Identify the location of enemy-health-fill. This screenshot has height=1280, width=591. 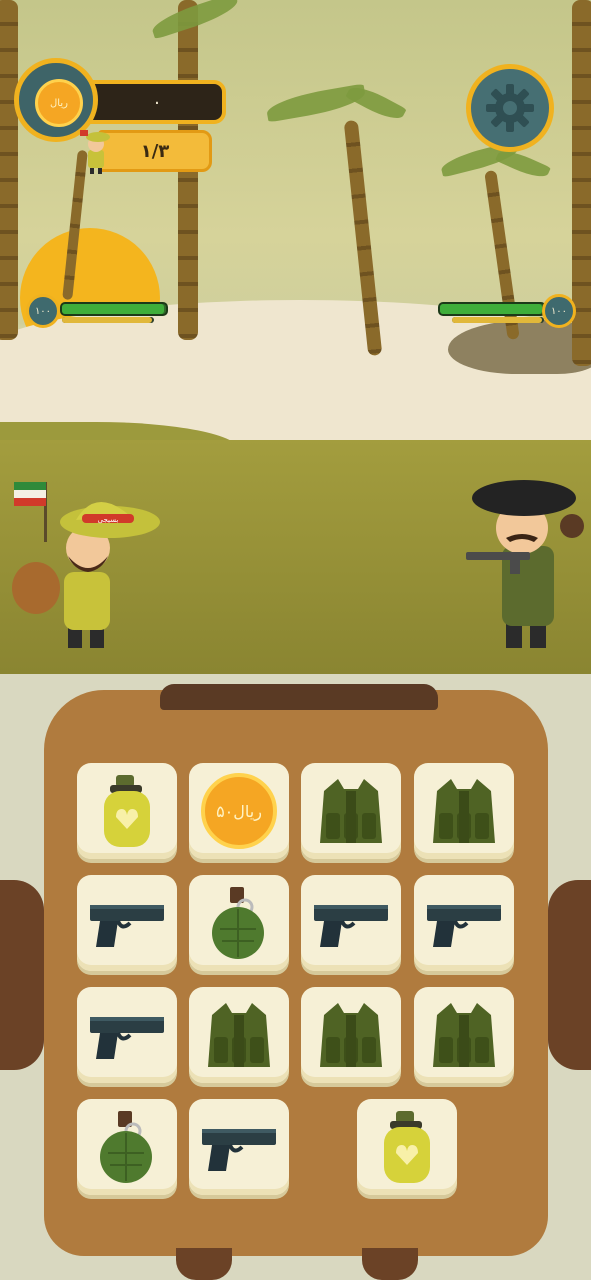
(491, 309).